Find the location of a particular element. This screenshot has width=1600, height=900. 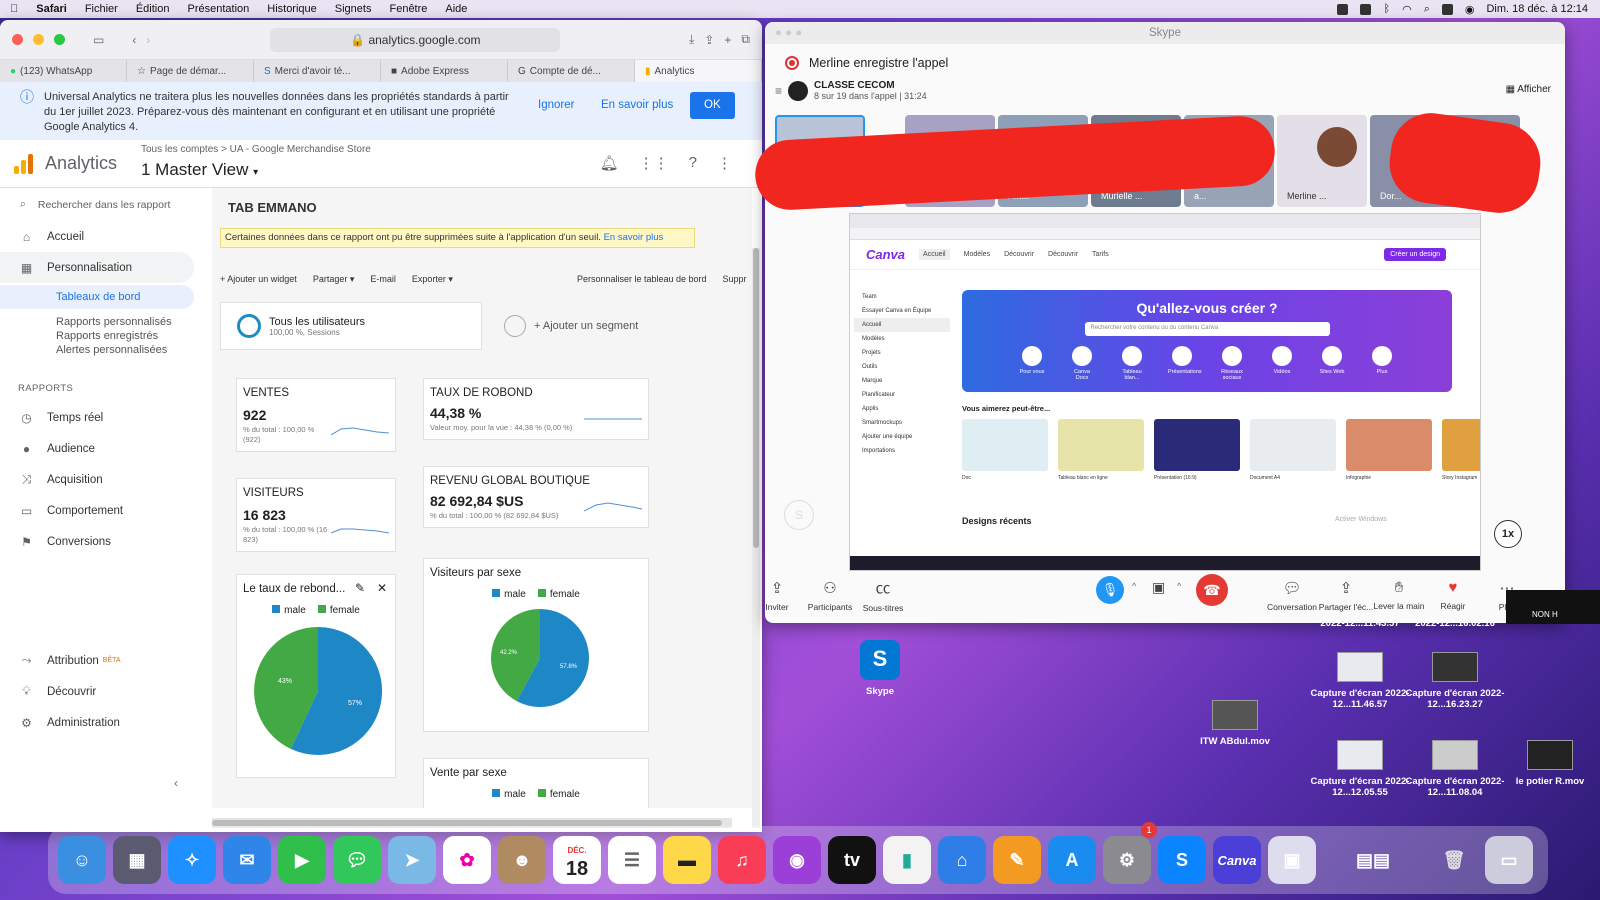

app-store-icon: A is located at coordinates (1072, 860).